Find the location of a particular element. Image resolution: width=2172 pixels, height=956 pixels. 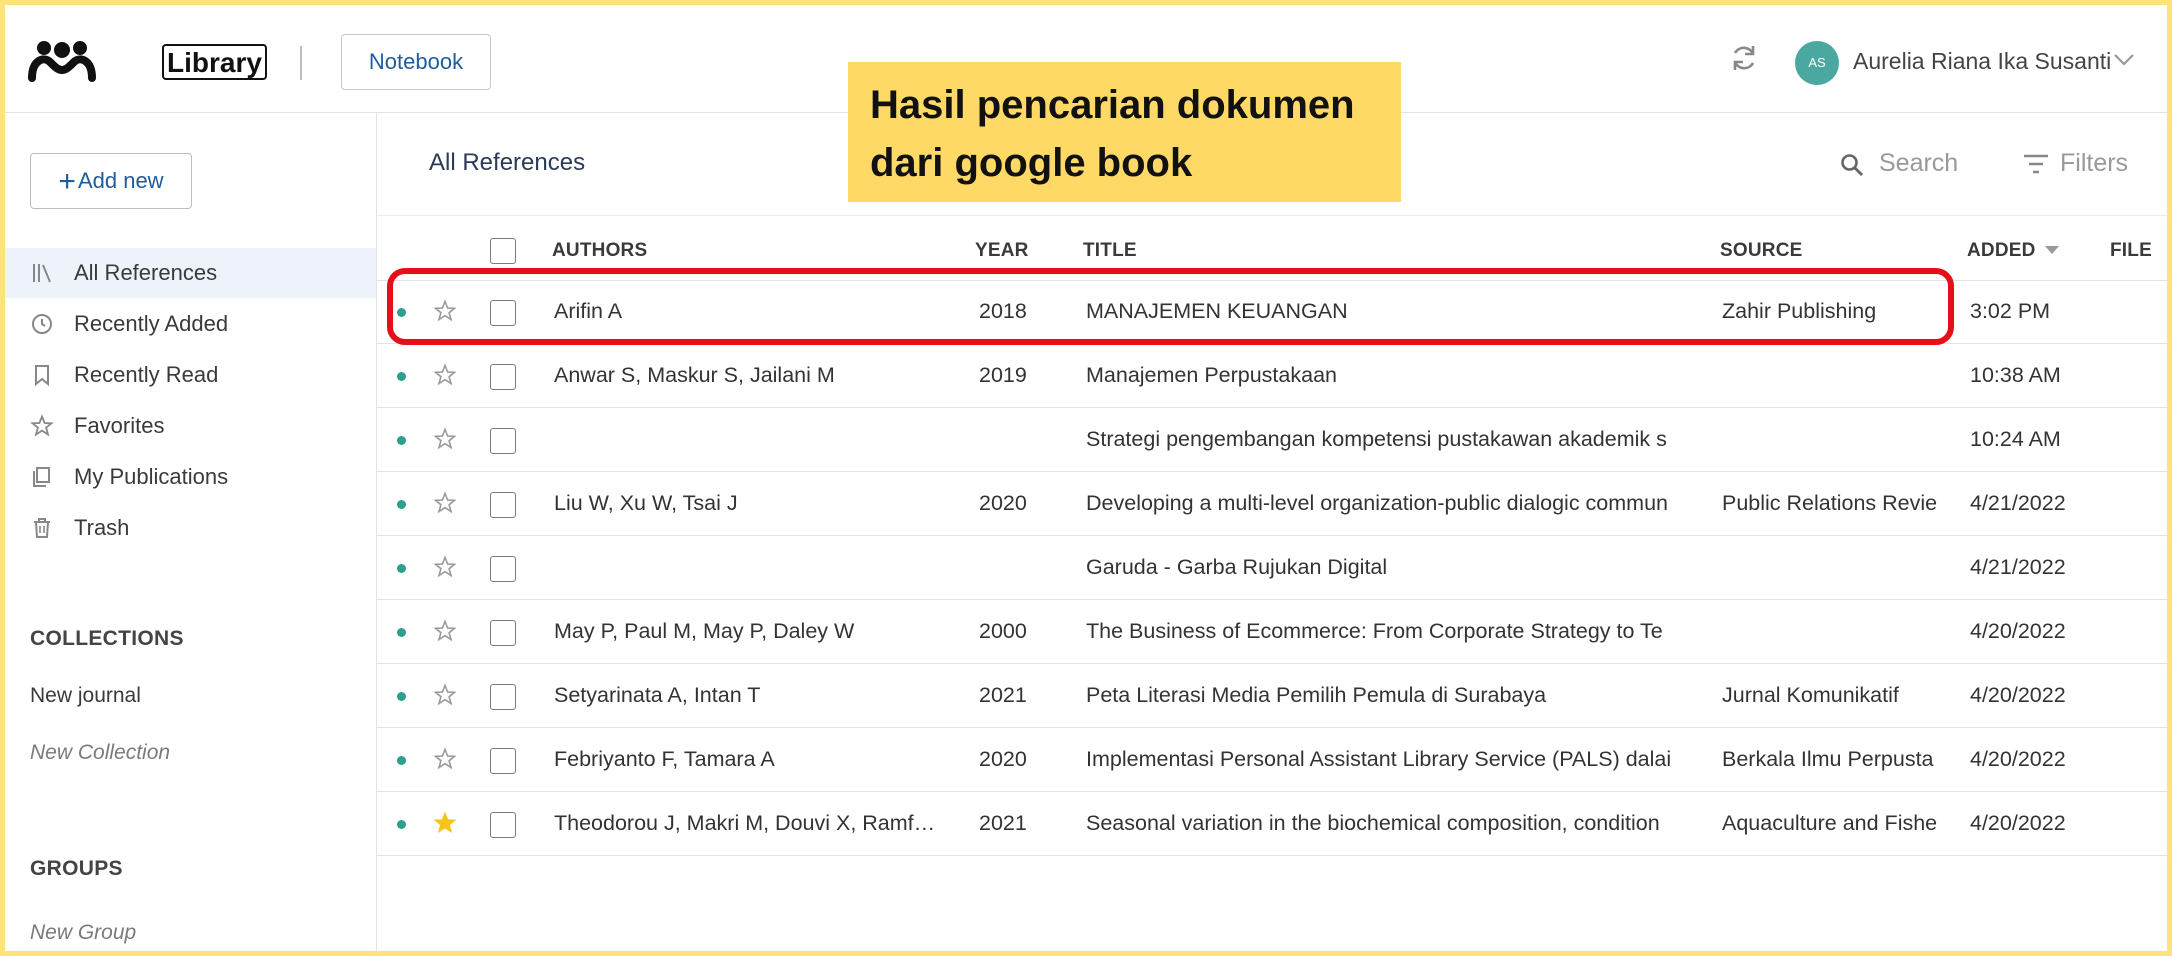

add-new-label: Add new is located at coordinates (120, 180).